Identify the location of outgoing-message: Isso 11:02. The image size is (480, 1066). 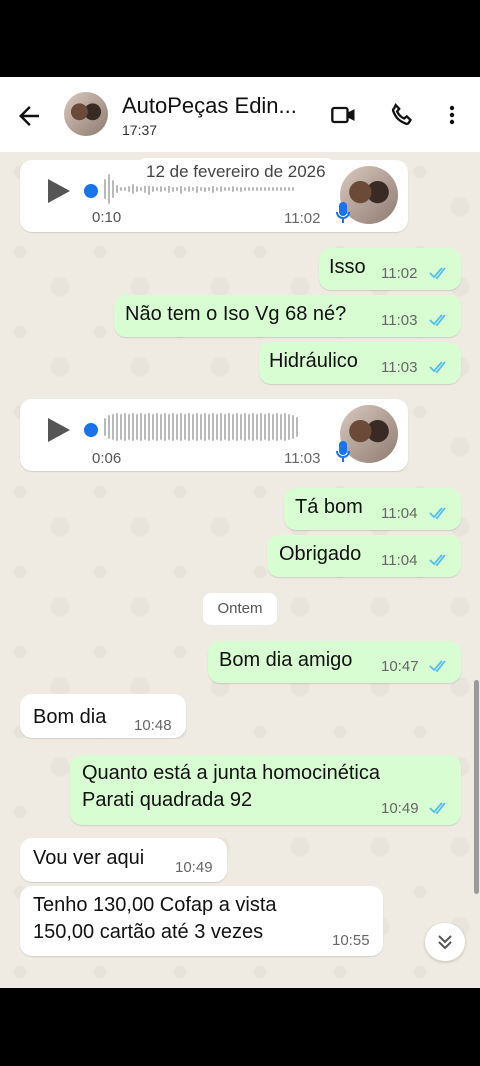
(390, 269).